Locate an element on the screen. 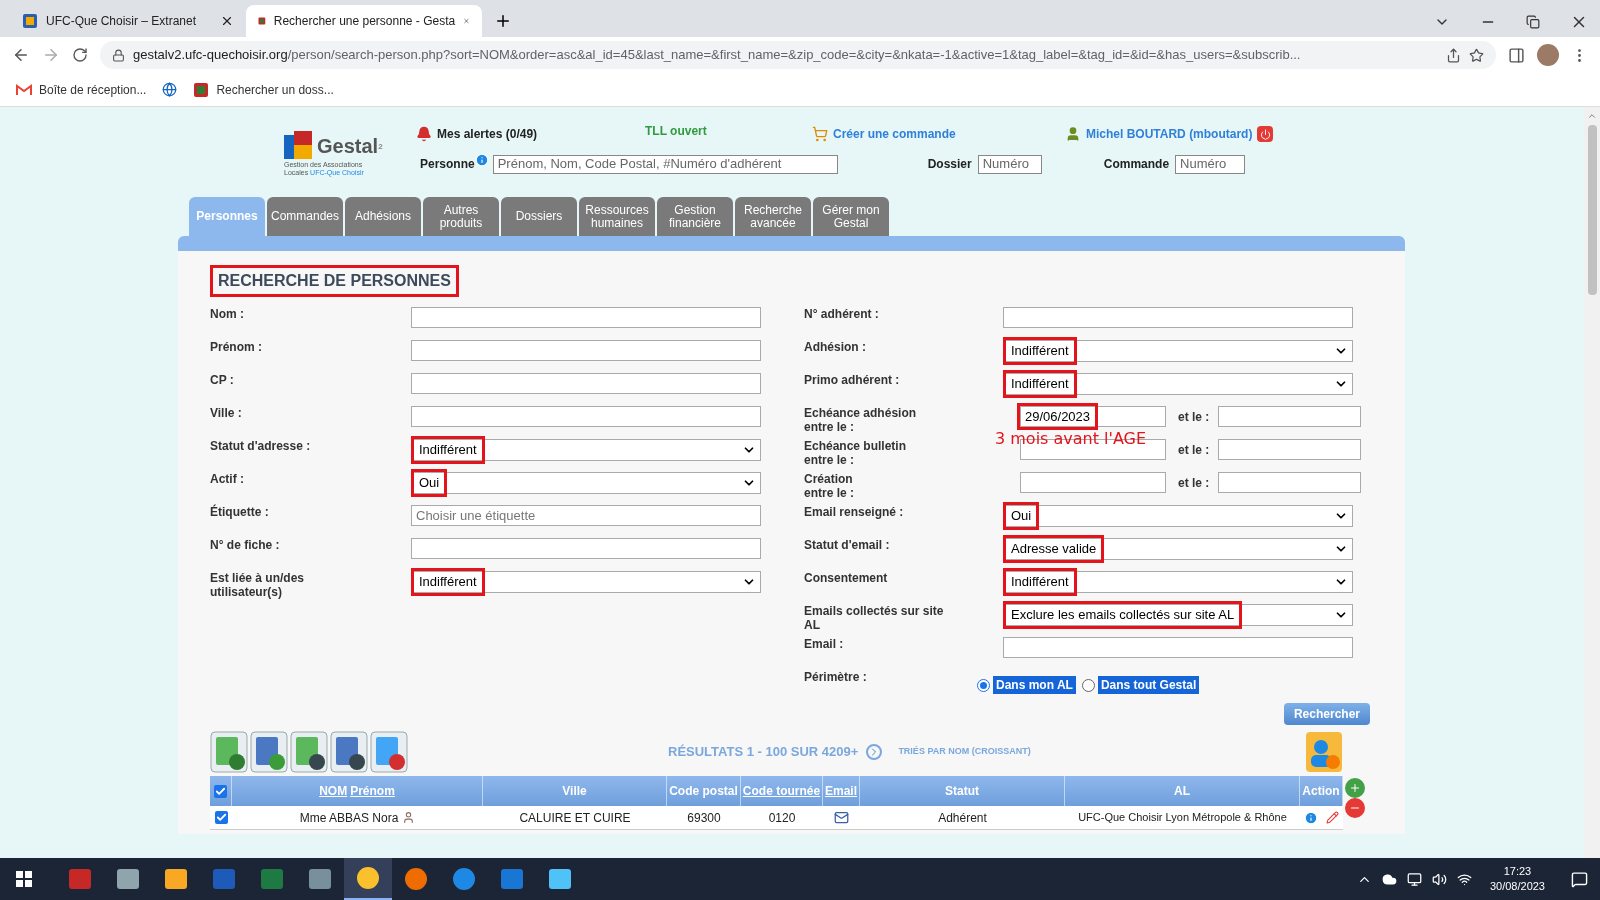 Image resolution: width=1600 pixels, height=900 pixels. radio-label: Dans tout Gestal is located at coordinates (1148, 685).